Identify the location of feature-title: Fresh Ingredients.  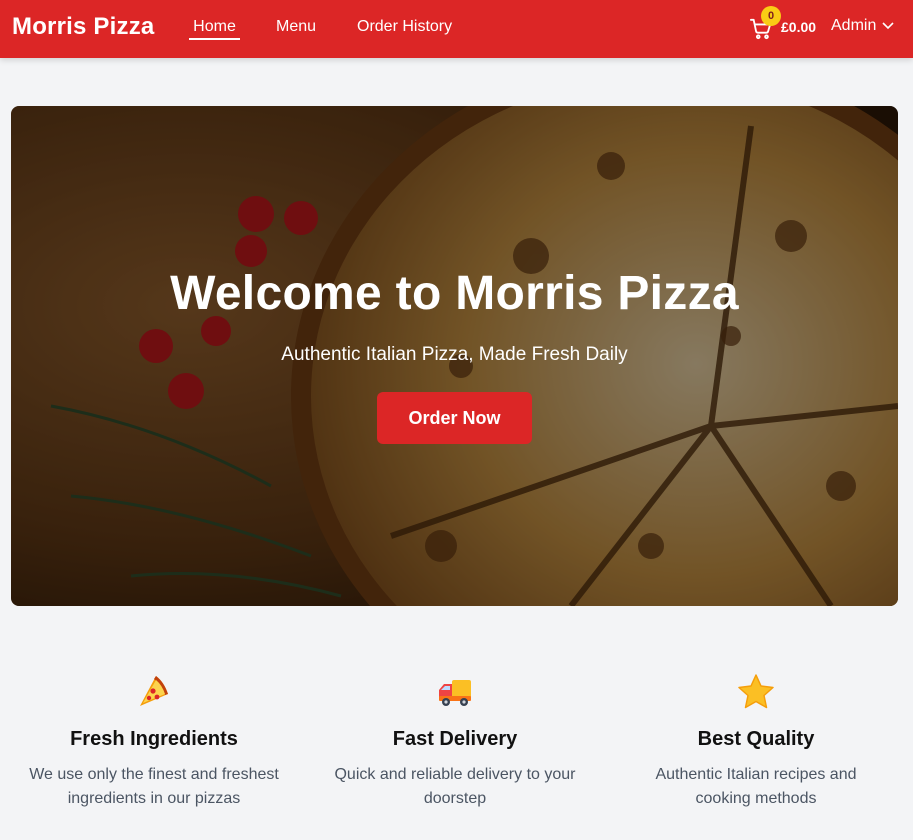
(154, 739).